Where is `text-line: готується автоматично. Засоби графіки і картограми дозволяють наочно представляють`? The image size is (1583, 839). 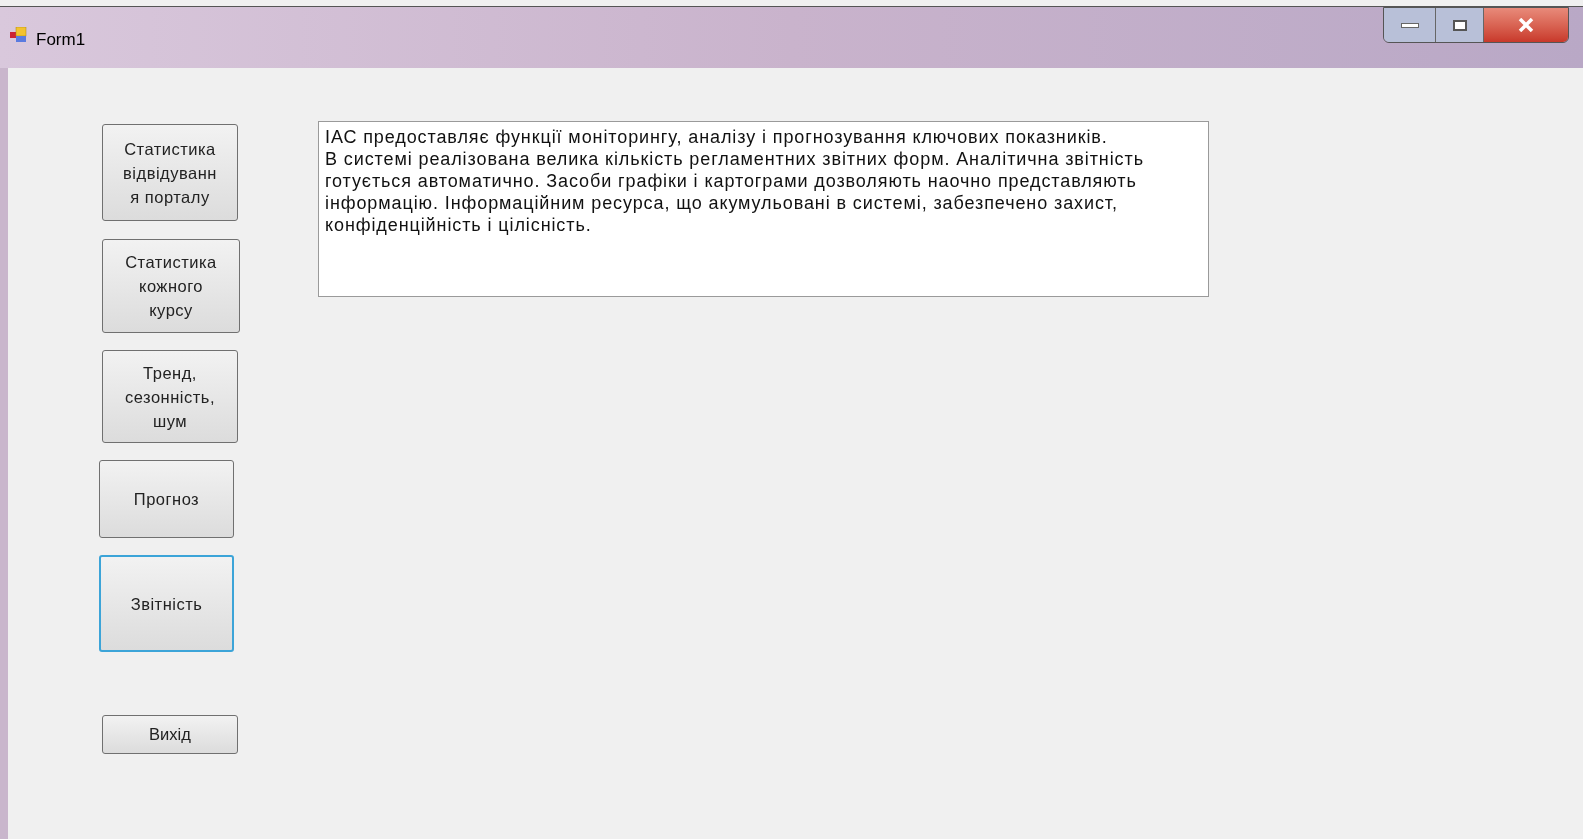 text-line: готується автоматично. Засоби графіки і картограми дозволяють наочно представляють is located at coordinates (731, 181).